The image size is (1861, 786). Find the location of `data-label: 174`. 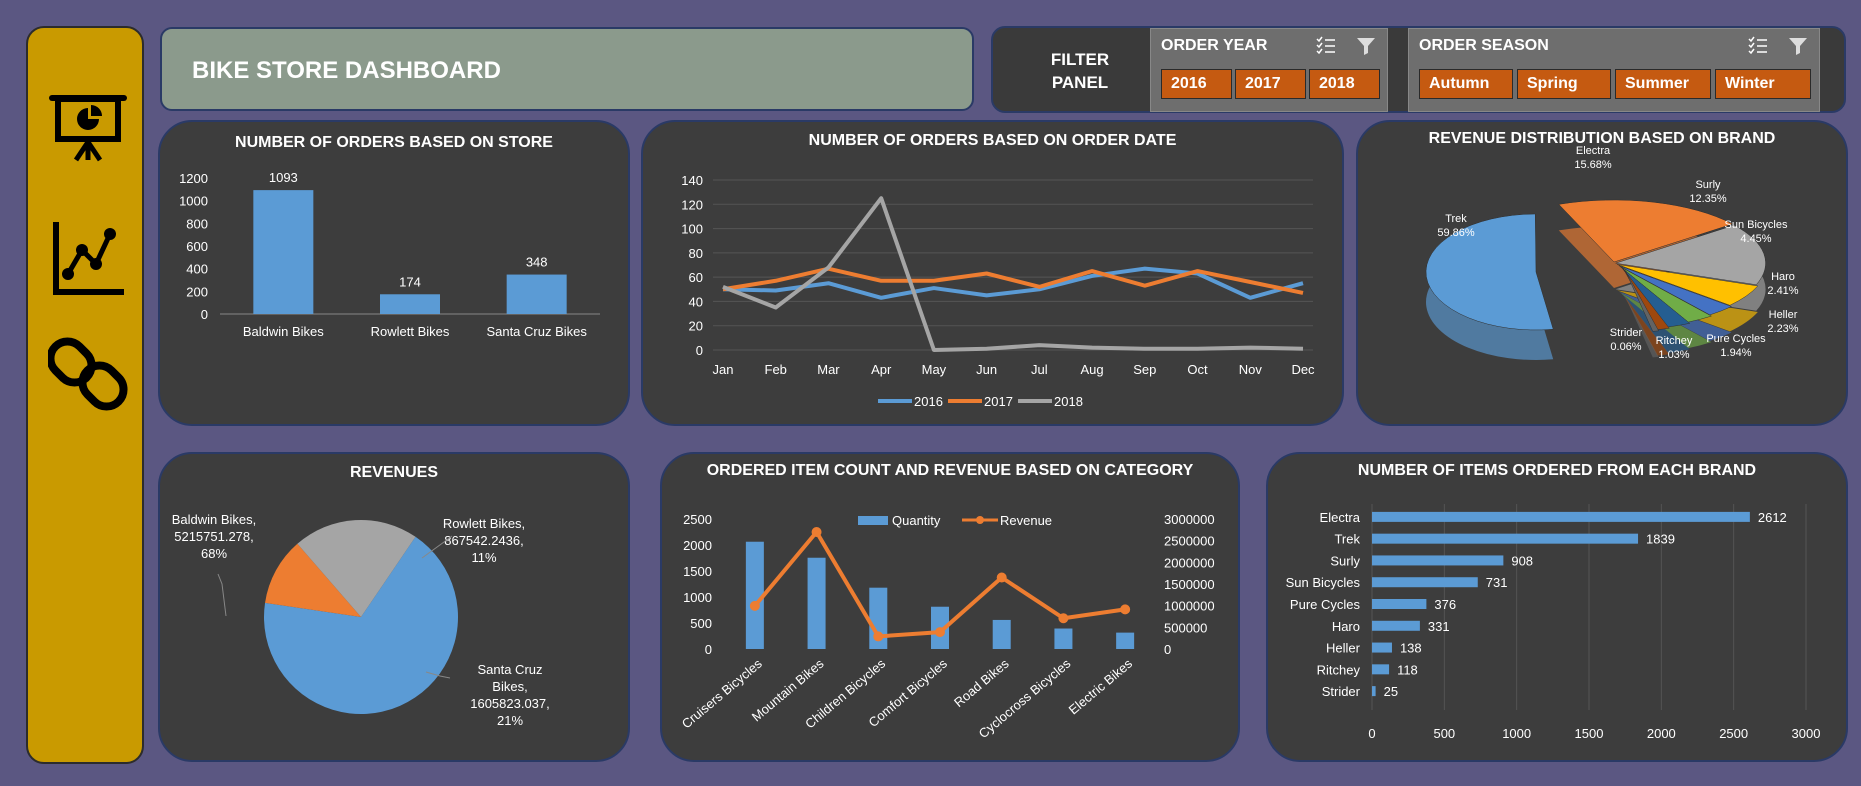

data-label: 174 is located at coordinates (410, 281).